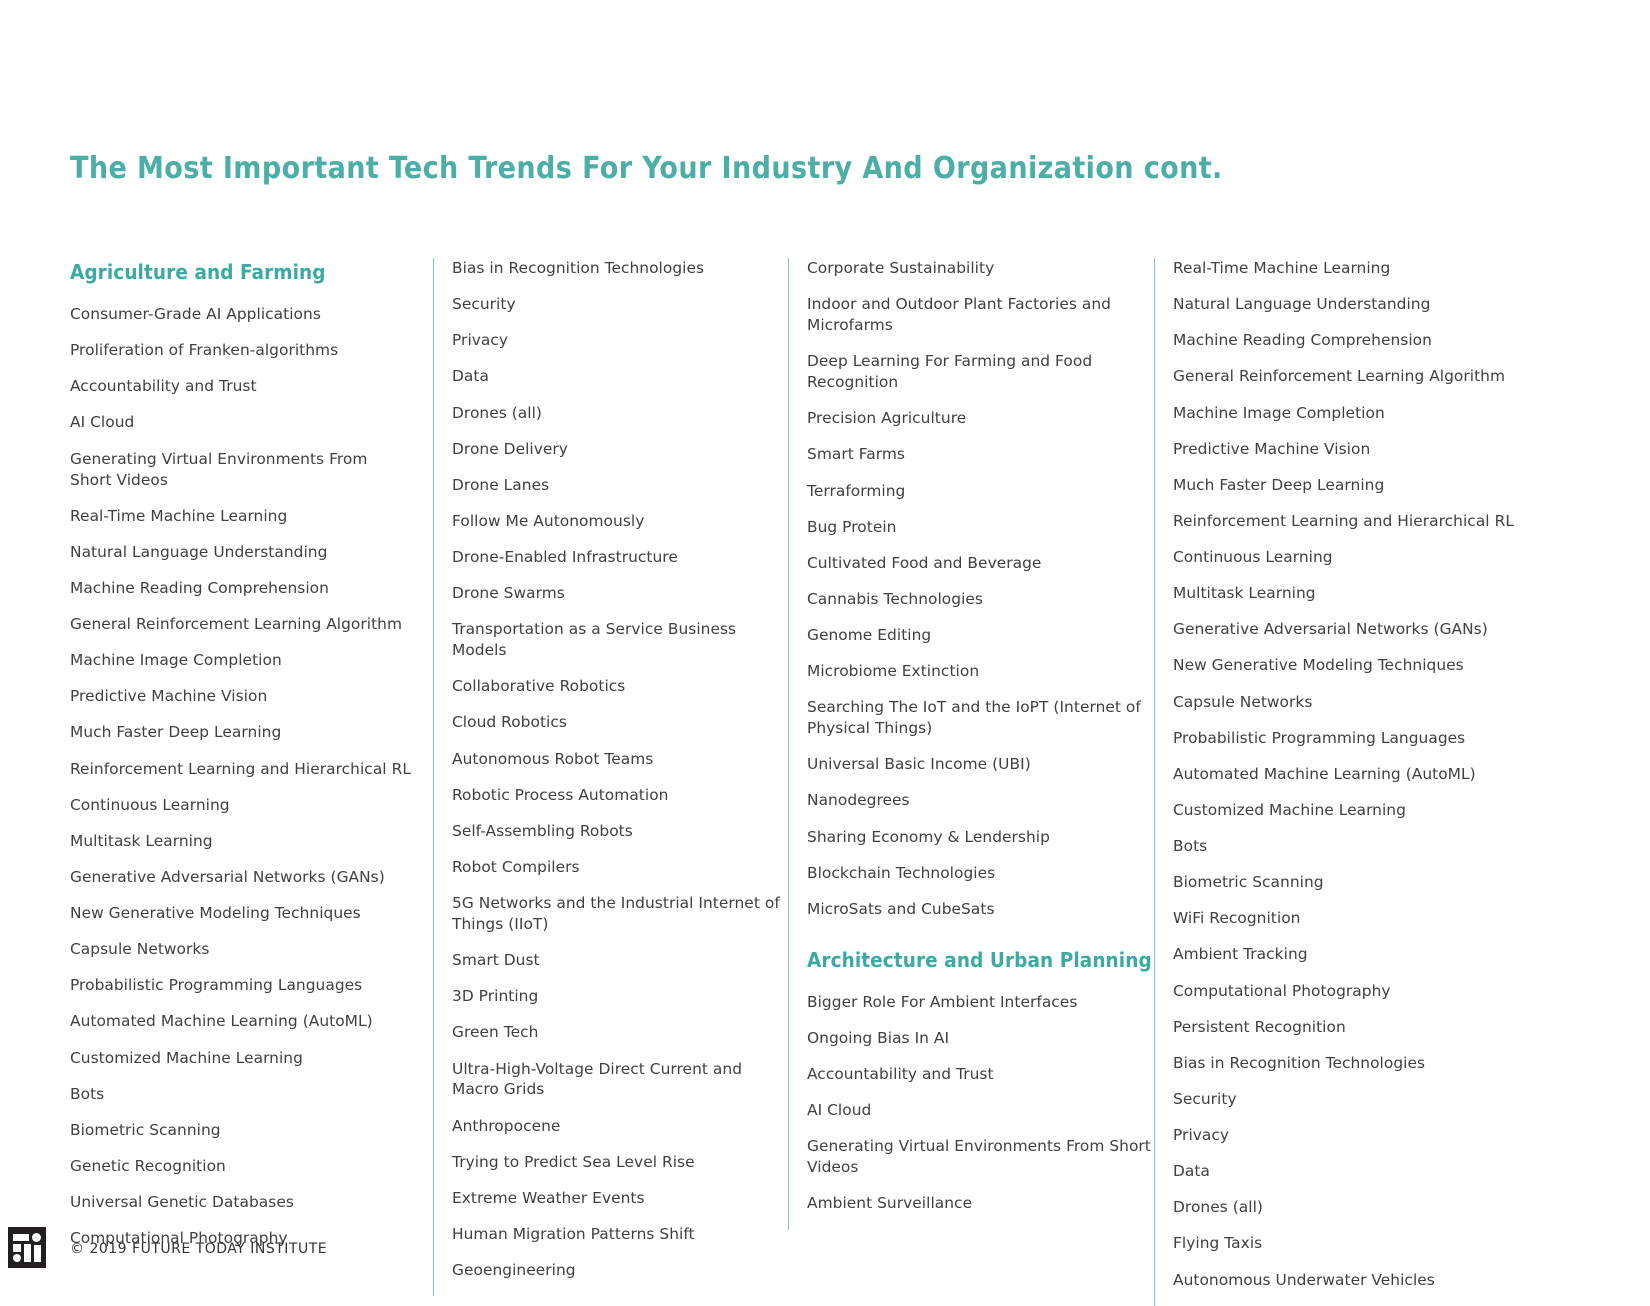 This screenshot has height=1306, width=1650. Describe the element at coordinates (560, 794) in the screenshot. I see `trend-list-item: Robotic Process Automation` at that location.